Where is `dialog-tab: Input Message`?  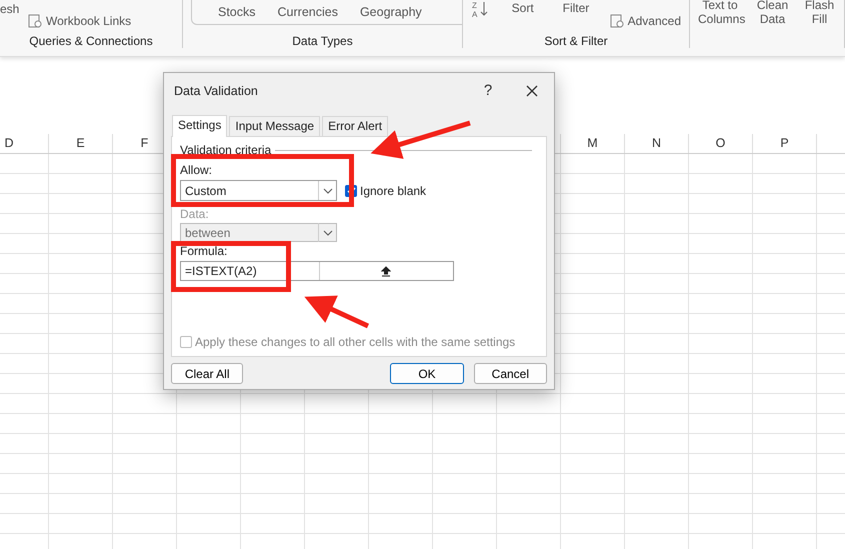
dialog-tab: Input Message is located at coordinates (274, 126).